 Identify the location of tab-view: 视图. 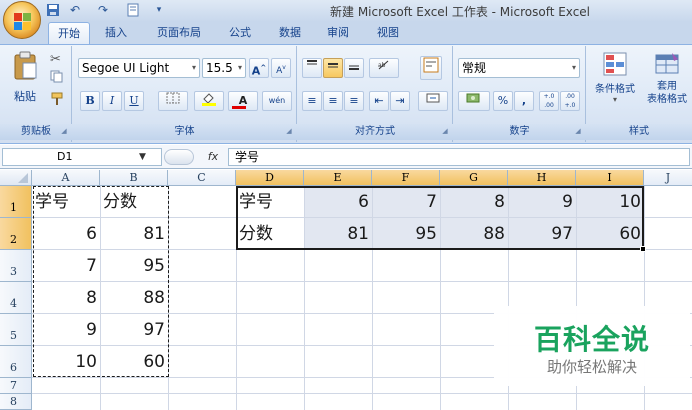
(388, 33).